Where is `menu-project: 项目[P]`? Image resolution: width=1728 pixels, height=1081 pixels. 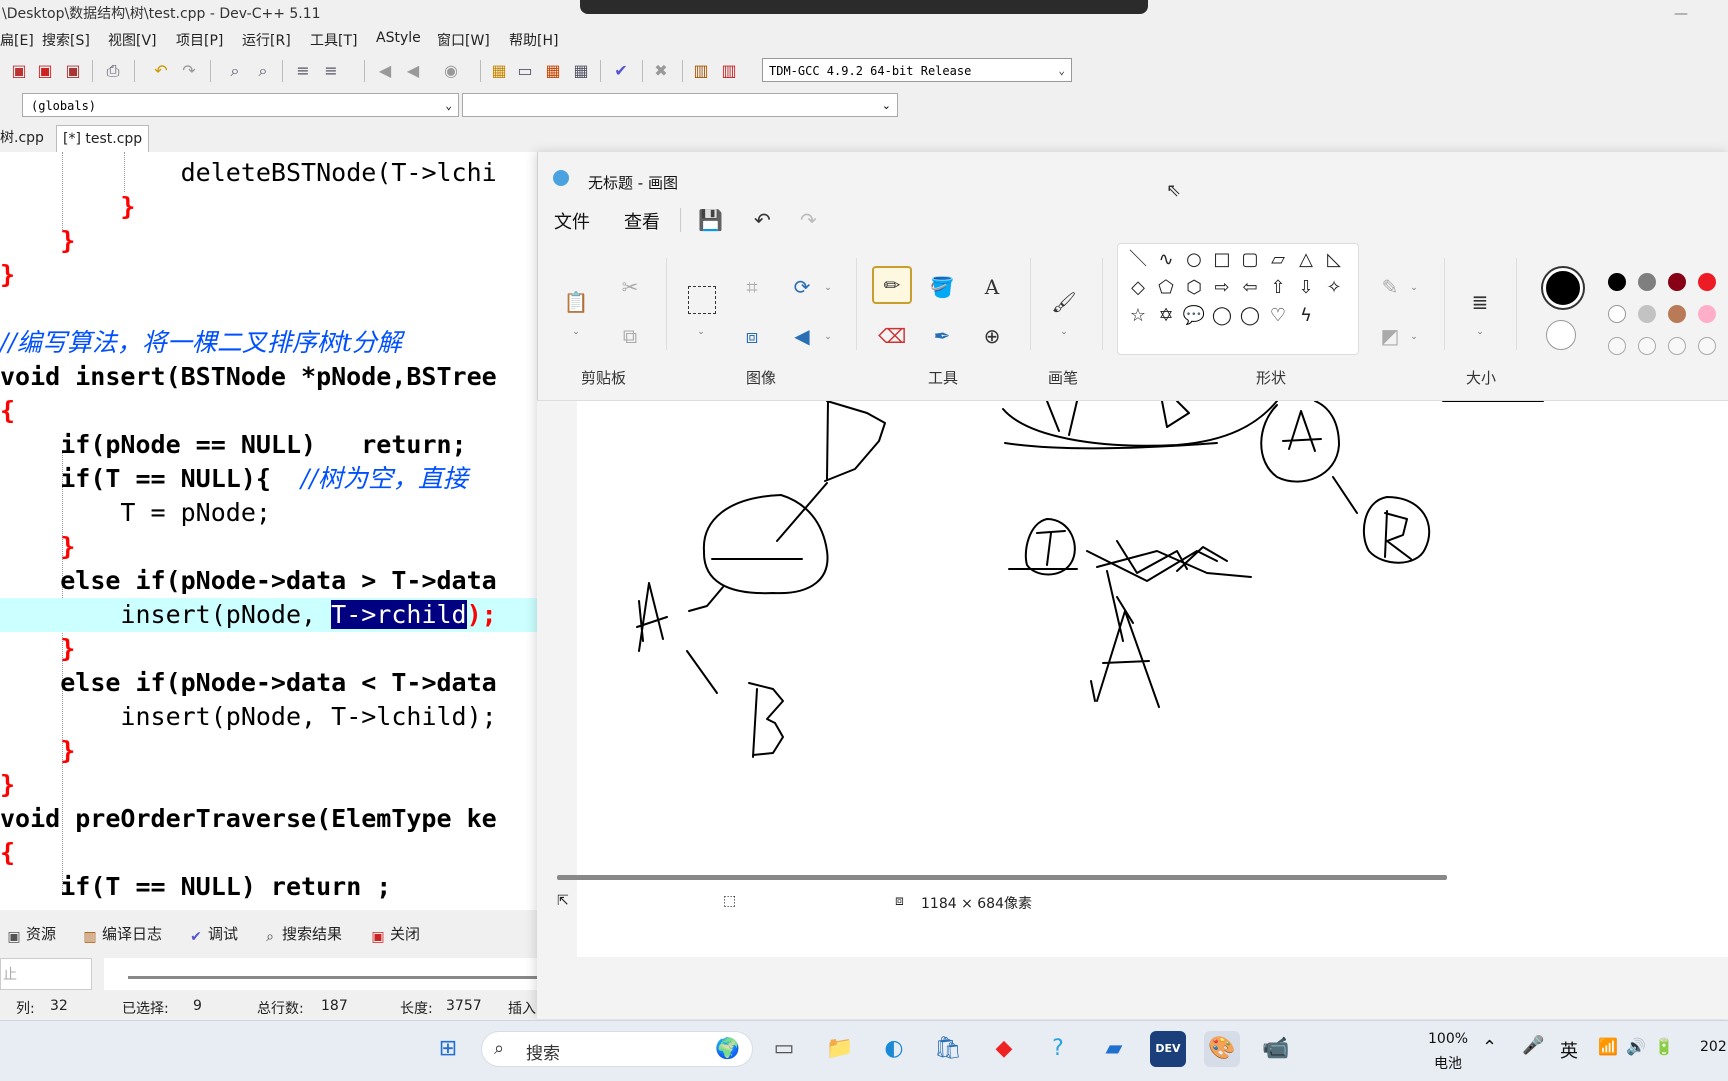 menu-project: 项目[P] is located at coordinates (199, 40).